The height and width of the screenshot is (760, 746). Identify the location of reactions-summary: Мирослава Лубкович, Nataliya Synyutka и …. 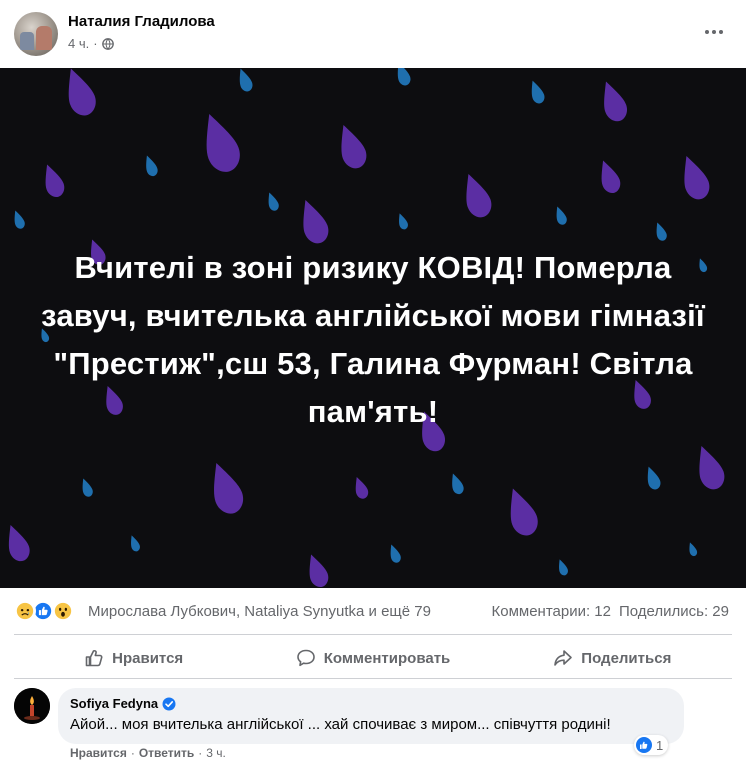
(373, 612).